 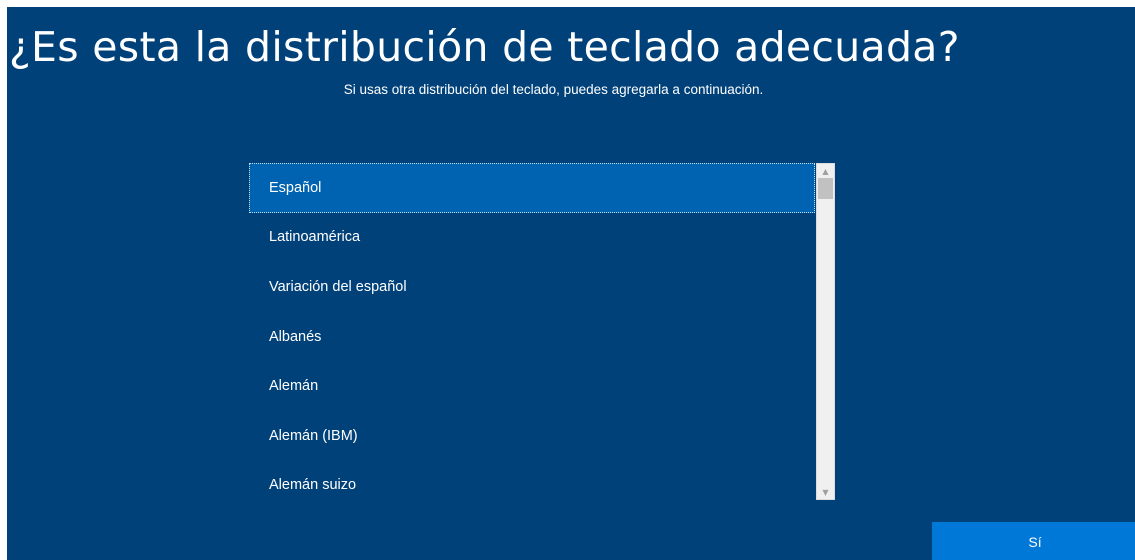 I want to click on scroll-up-button: ▲, so click(x=825, y=171).